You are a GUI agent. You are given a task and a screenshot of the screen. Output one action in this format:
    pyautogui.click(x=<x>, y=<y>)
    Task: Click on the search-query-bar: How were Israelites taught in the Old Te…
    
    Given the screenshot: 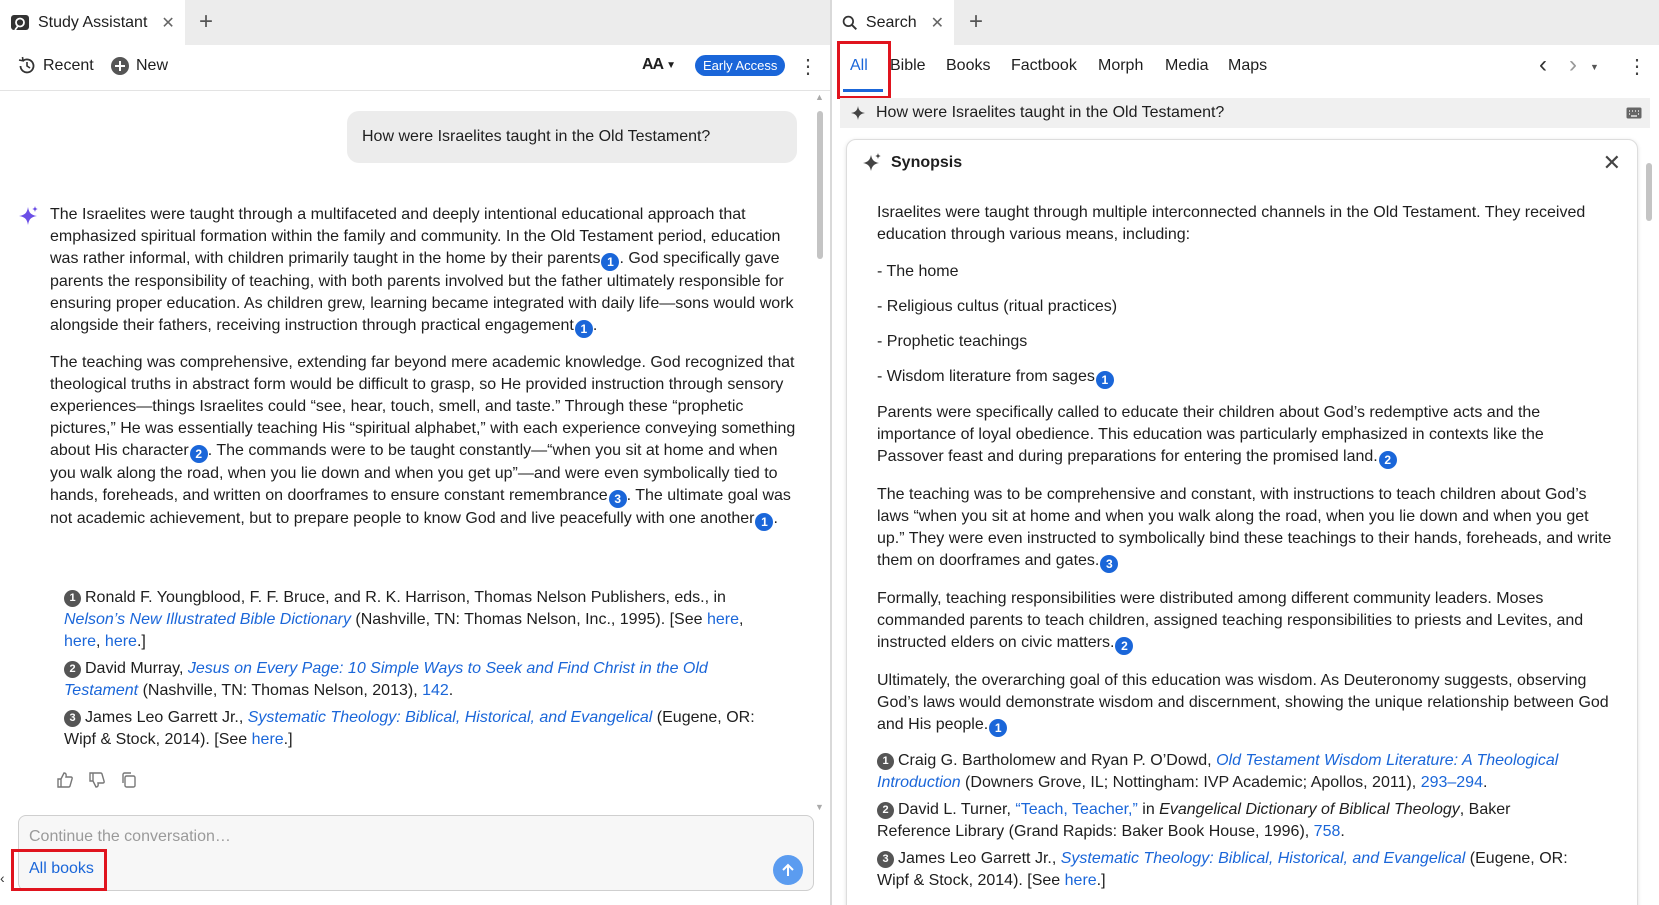 What is the action you would take?
    pyautogui.click(x=1245, y=113)
    